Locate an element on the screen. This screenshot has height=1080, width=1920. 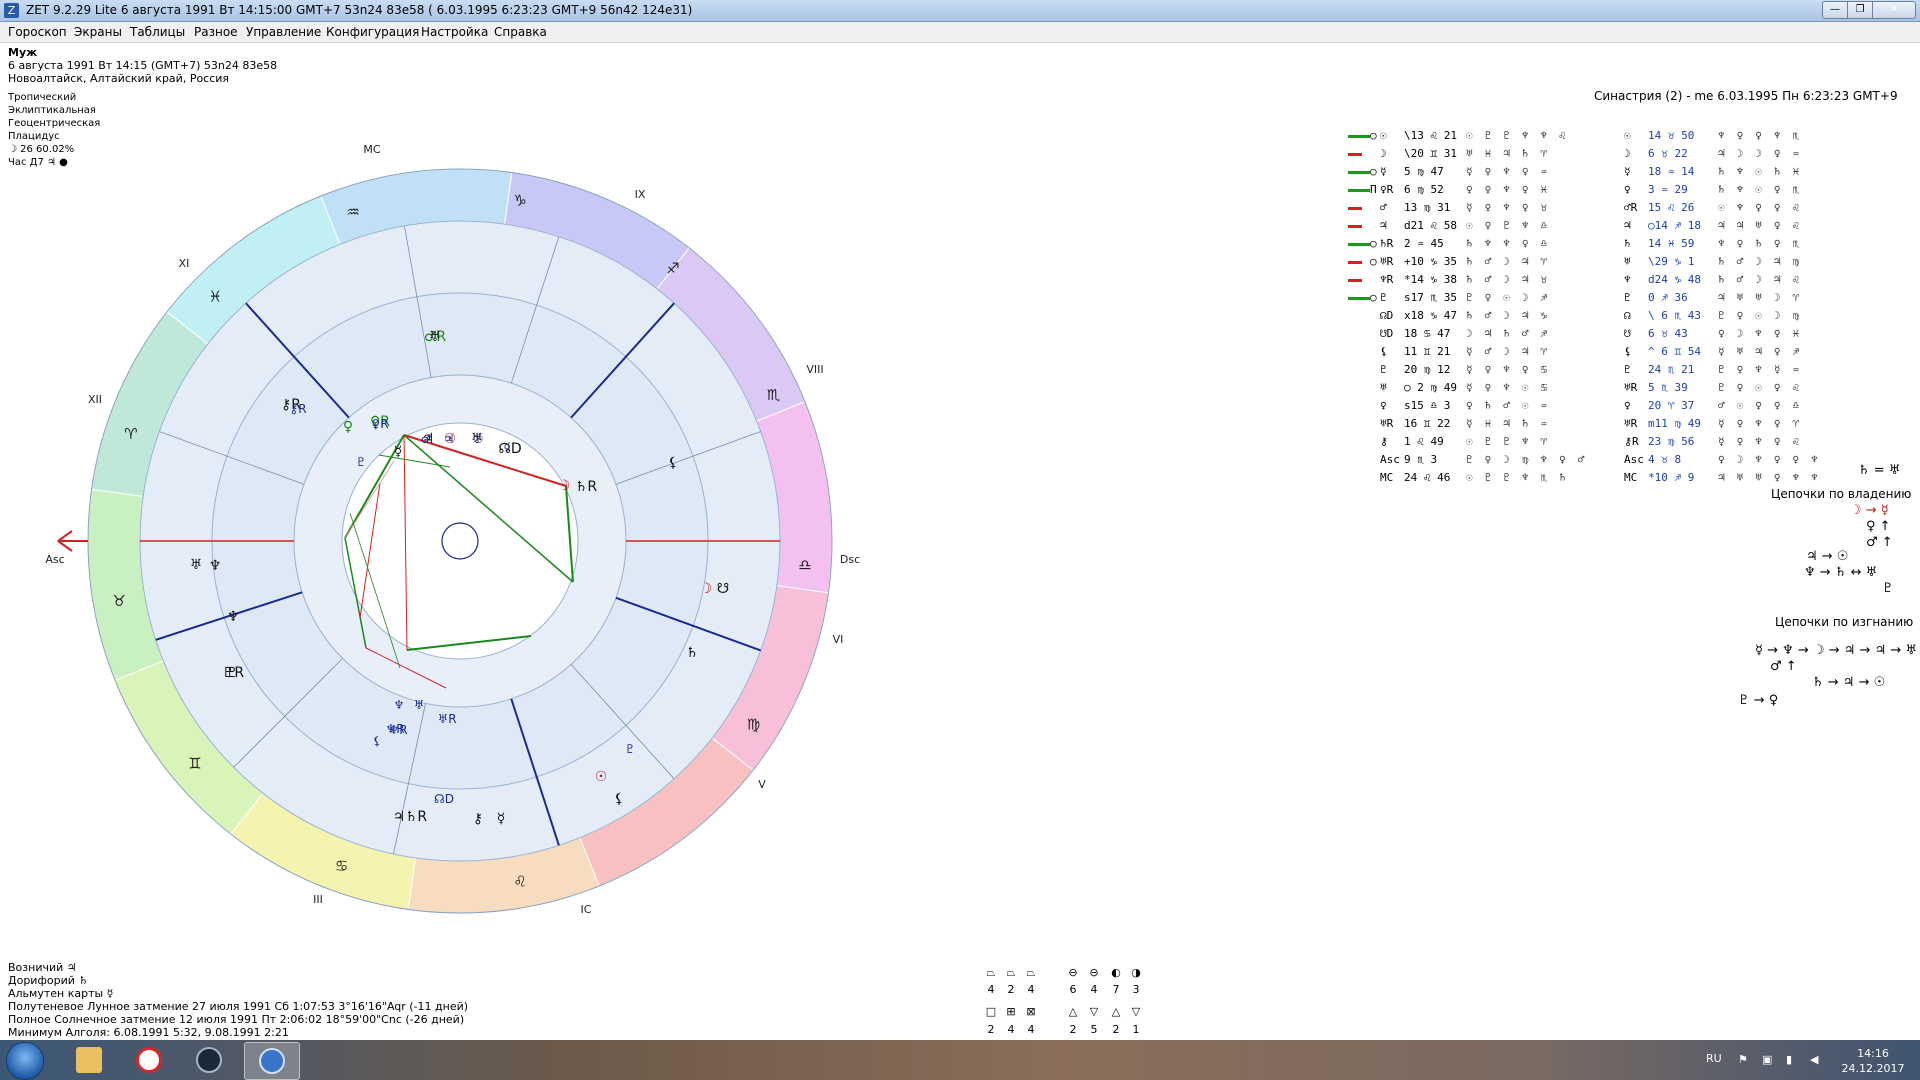
planet-position: d21 ♌ 58 is located at coordinates (1430, 225).